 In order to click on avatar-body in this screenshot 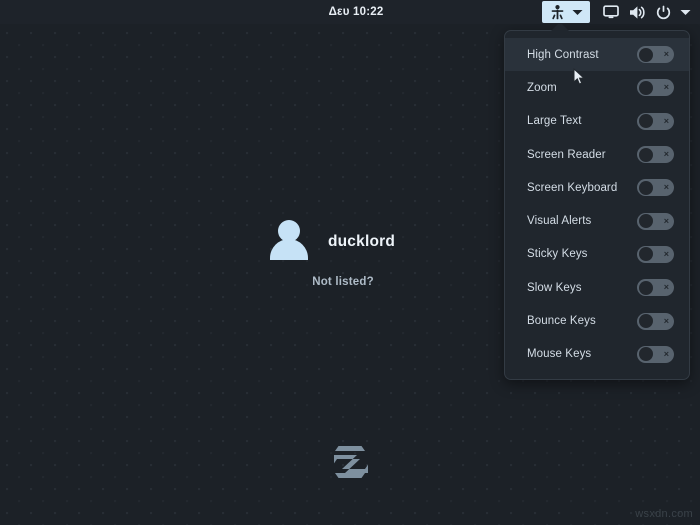, I will do `click(288, 249)`.